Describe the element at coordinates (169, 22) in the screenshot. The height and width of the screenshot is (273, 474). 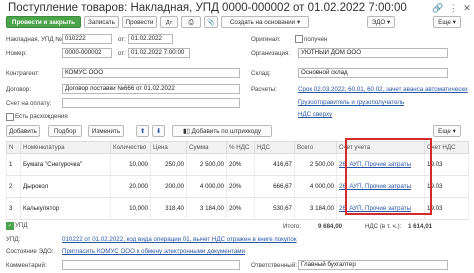
I see `dt-kt-button: Дт` at that location.